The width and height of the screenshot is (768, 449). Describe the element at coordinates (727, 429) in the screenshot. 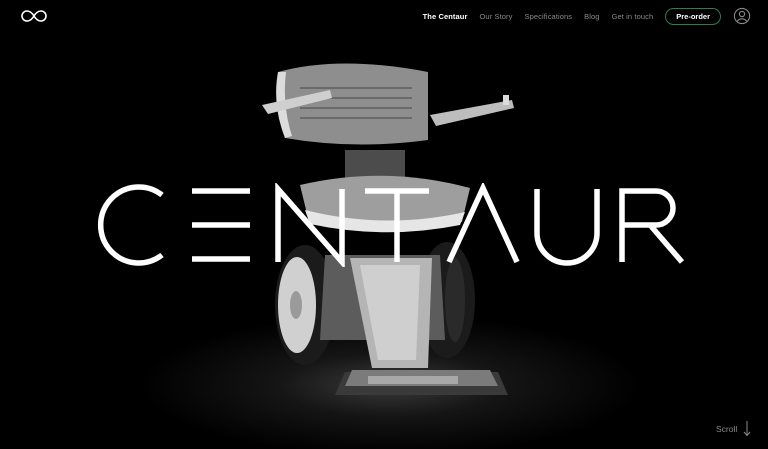

I see `scroll-label: Scroll` at that location.